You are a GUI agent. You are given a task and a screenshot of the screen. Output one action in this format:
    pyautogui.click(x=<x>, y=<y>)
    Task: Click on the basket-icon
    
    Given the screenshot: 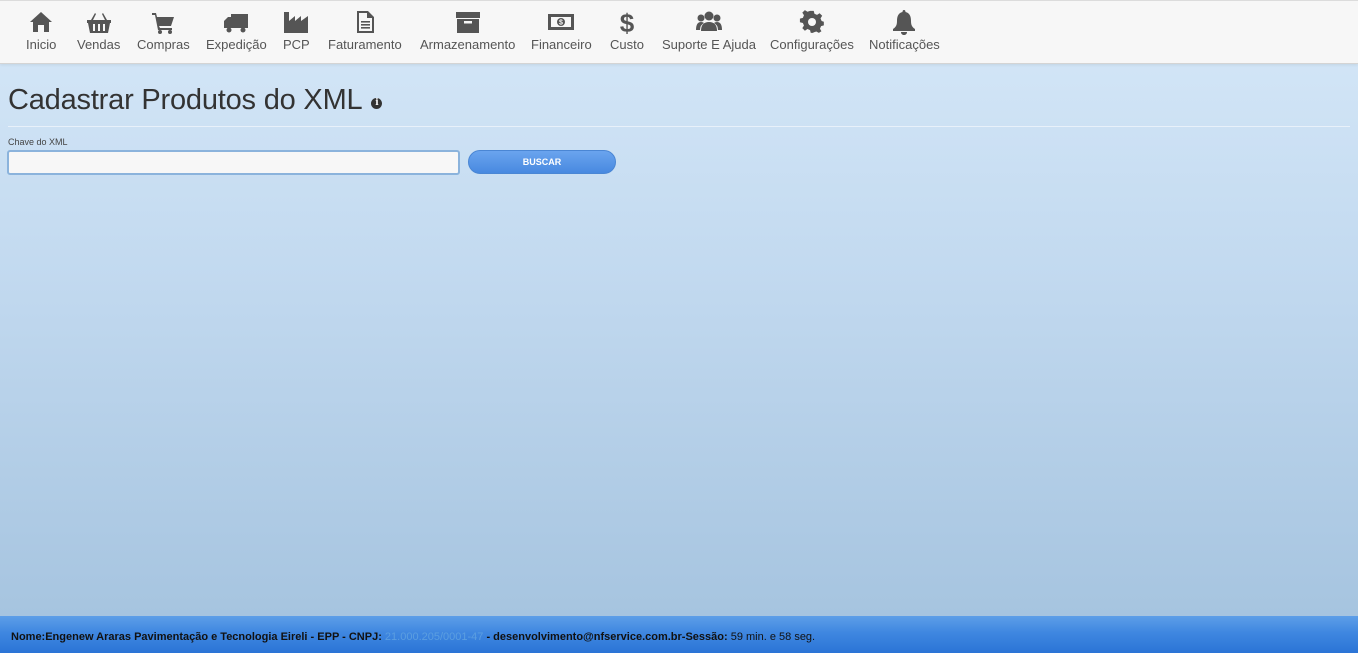 What is the action you would take?
    pyautogui.click(x=98, y=23)
    